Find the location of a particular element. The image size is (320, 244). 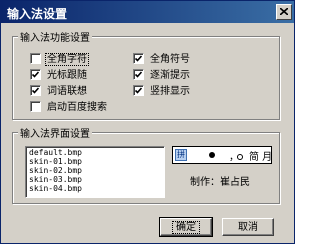

title-bar: 输入法设置 is located at coordinates (147, 12).